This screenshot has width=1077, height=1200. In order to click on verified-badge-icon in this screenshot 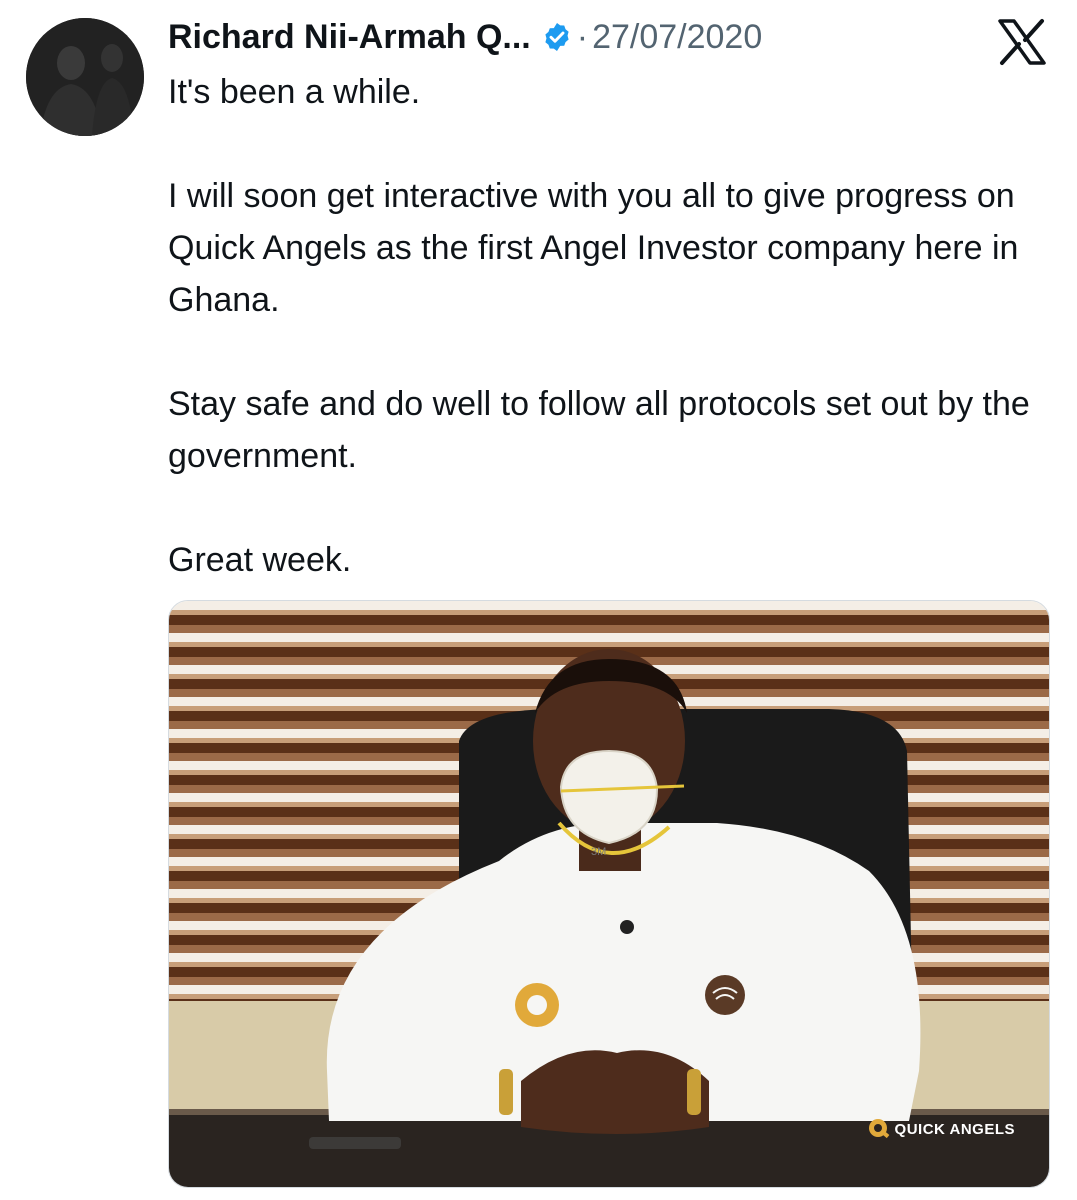, I will do `click(557, 37)`.